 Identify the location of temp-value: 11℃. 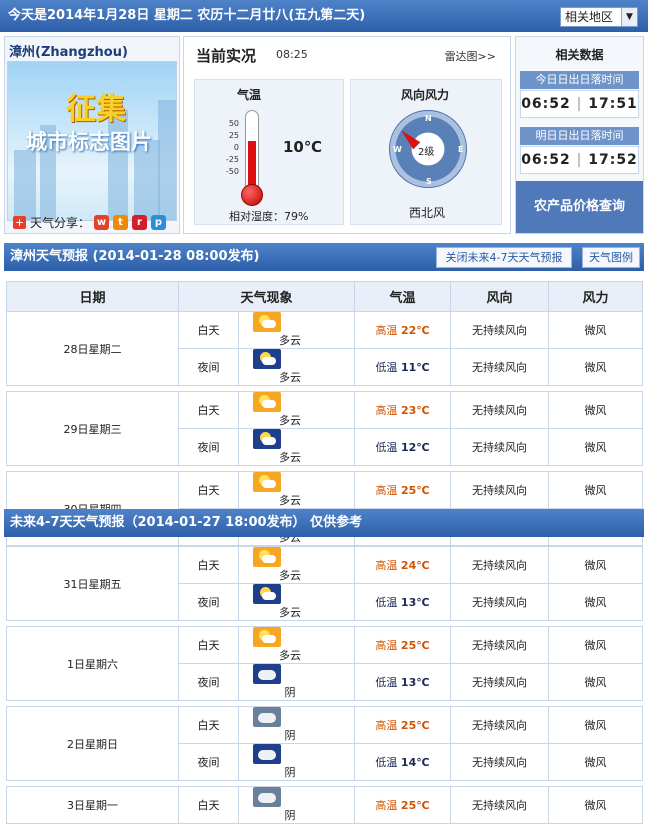
(415, 367).